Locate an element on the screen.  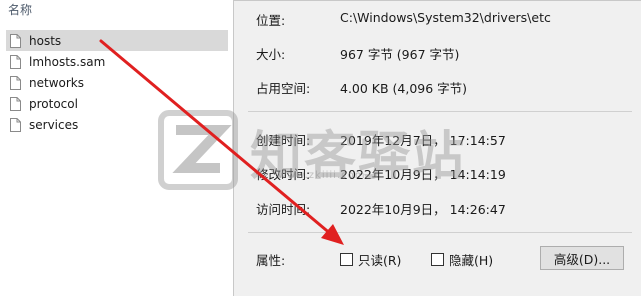
file-item-networks: networks is located at coordinates (117, 82).